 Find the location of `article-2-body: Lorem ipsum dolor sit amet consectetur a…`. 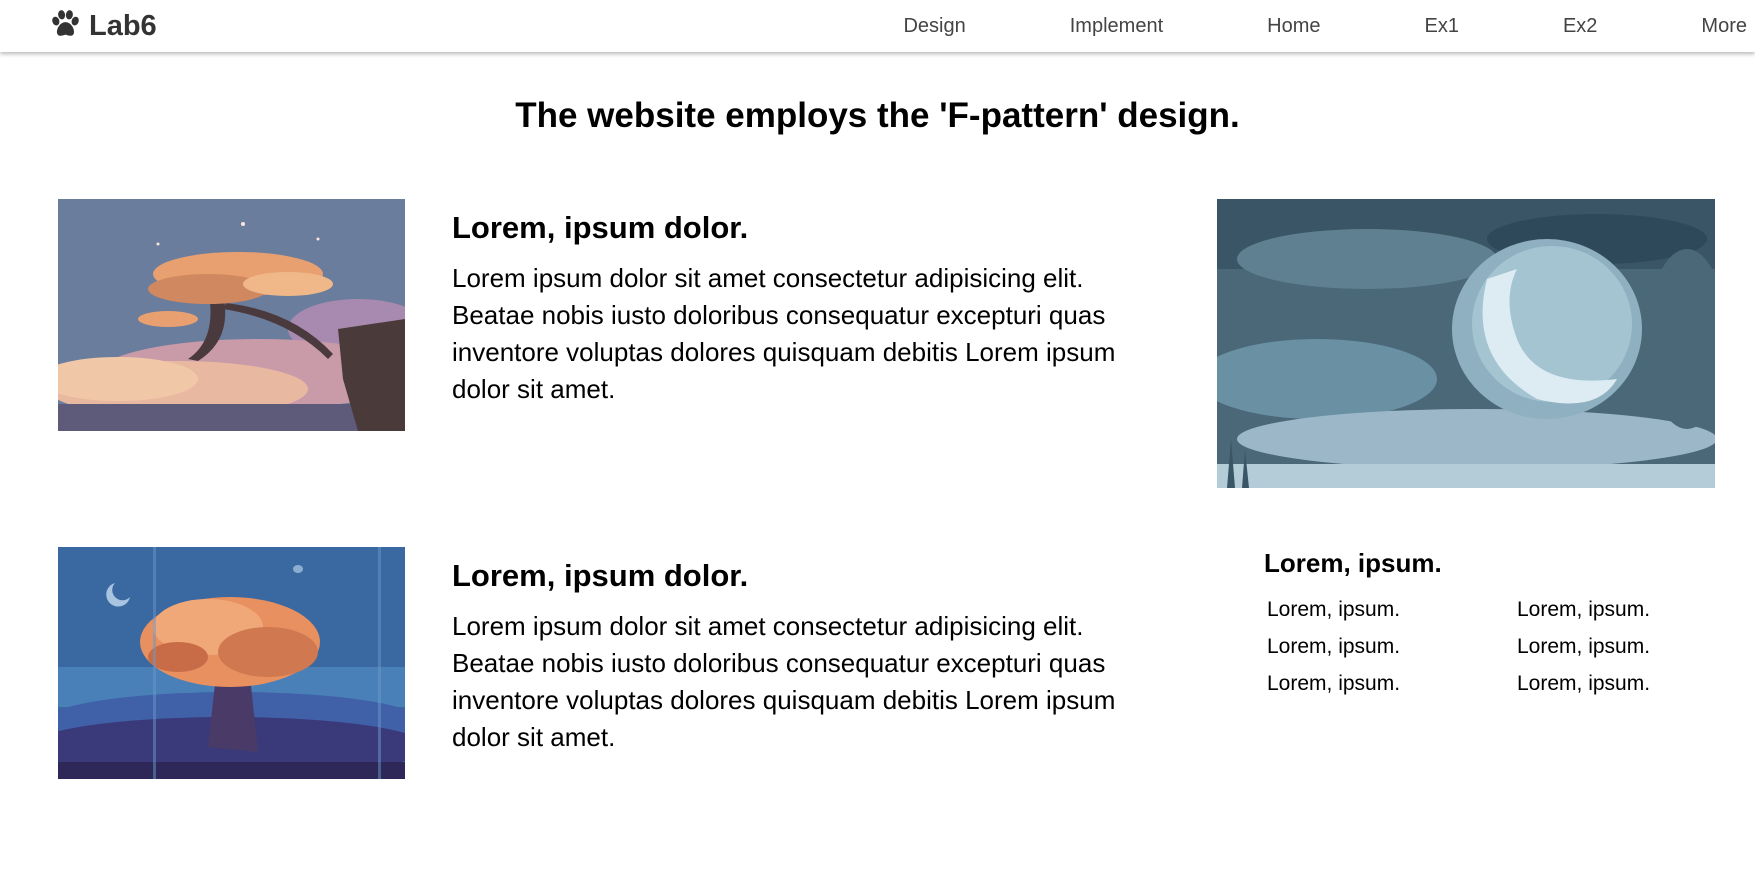

article-2-body: Lorem ipsum dolor sit amet consectetur a… is located at coordinates (784, 681).